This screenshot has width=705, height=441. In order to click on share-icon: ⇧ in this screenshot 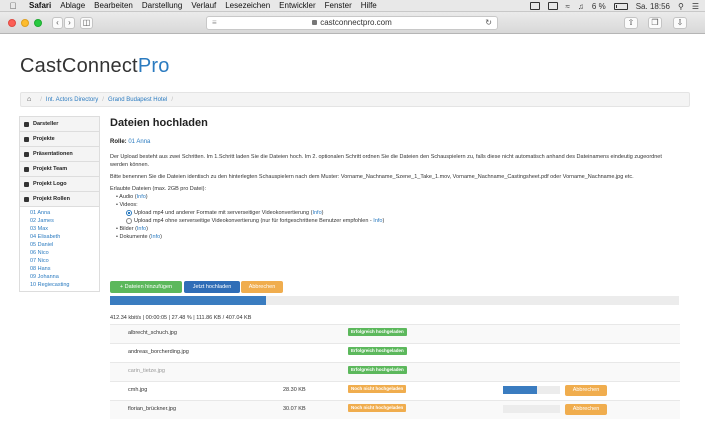, I will do `click(631, 23)`.